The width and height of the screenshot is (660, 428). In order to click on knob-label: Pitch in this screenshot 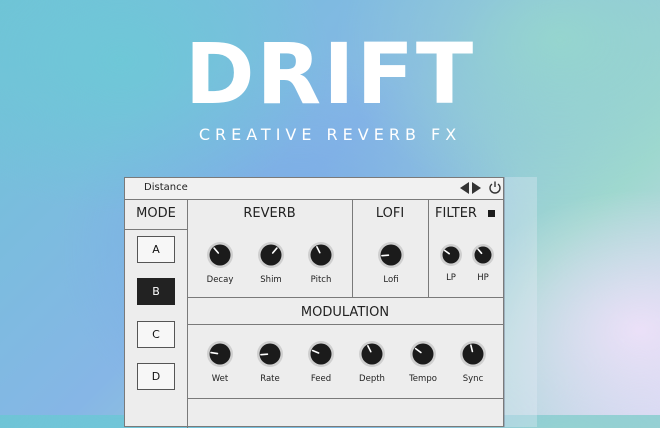, I will do `click(321, 280)`.